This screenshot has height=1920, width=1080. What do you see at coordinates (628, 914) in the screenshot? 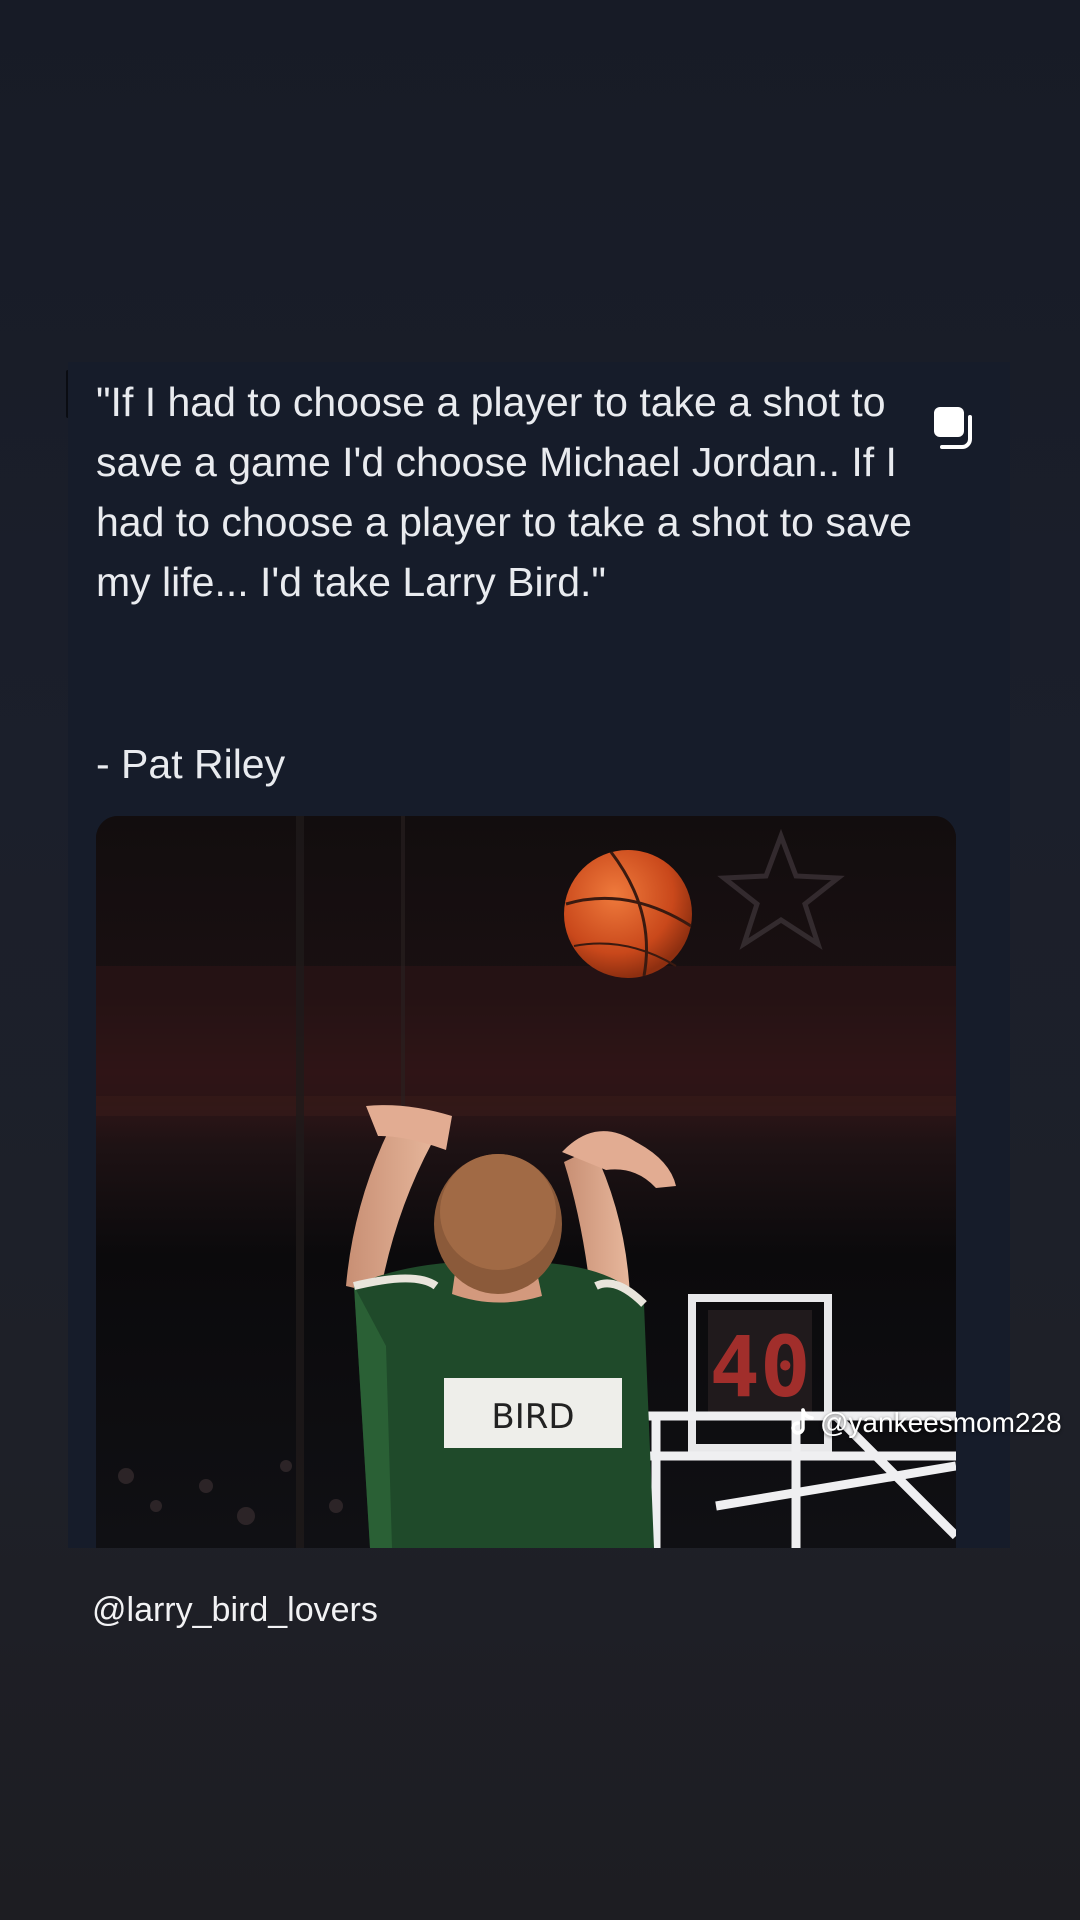
I see `basketball` at bounding box center [628, 914].